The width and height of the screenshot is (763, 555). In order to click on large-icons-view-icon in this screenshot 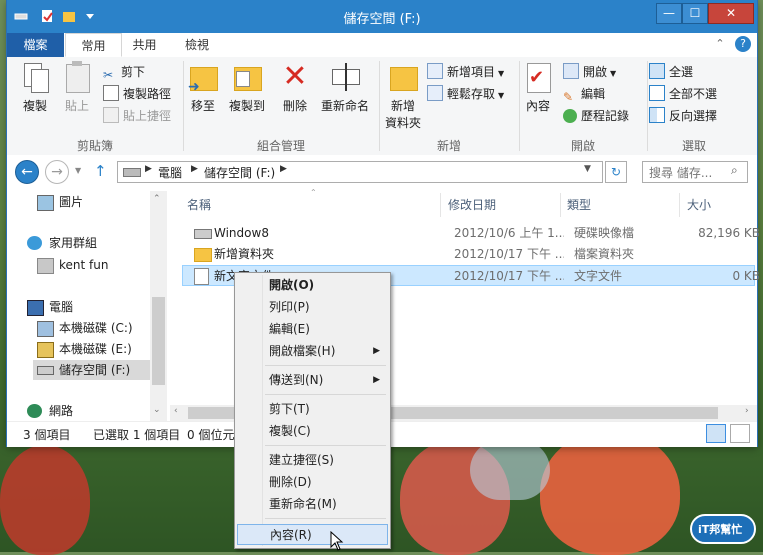, I will do `click(740, 433)`.